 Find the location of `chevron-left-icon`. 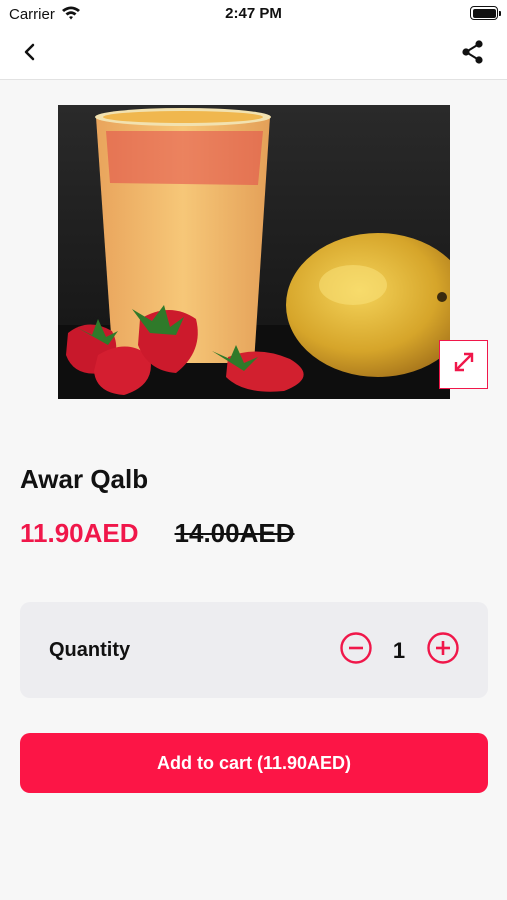

chevron-left-icon is located at coordinates (30, 54).